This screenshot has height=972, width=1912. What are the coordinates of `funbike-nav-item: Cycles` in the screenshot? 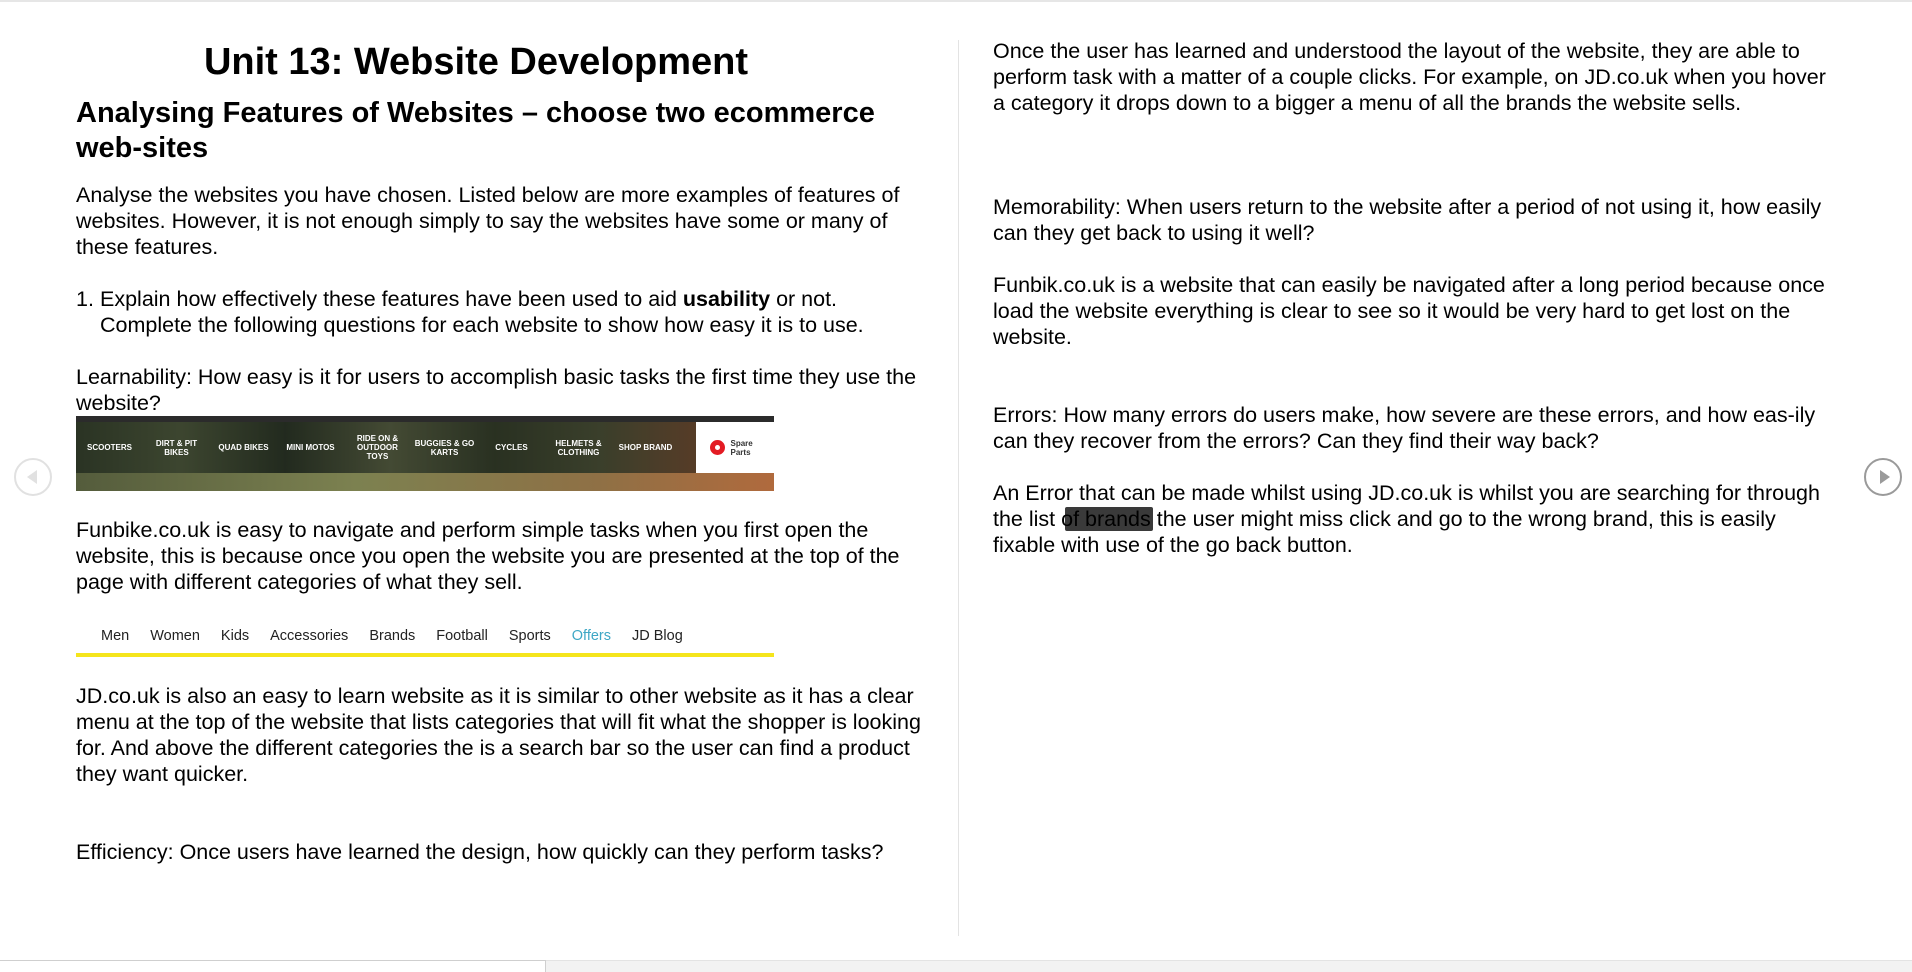 It's located at (511, 447).